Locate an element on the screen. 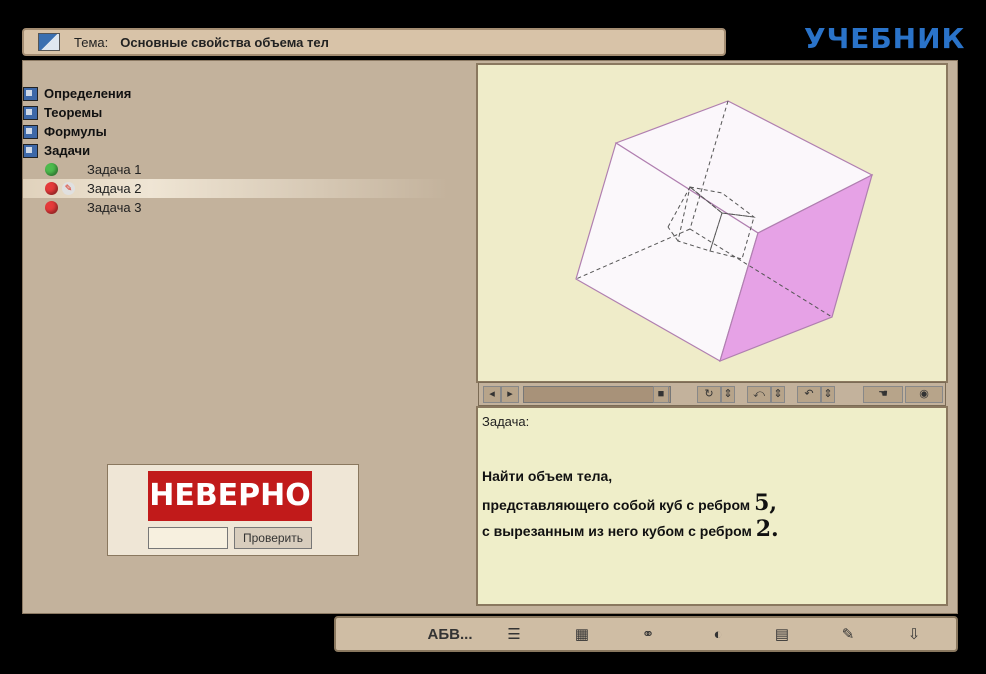 The height and width of the screenshot is (674, 986). sliders-icon: ☰ is located at coordinates (514, 634).